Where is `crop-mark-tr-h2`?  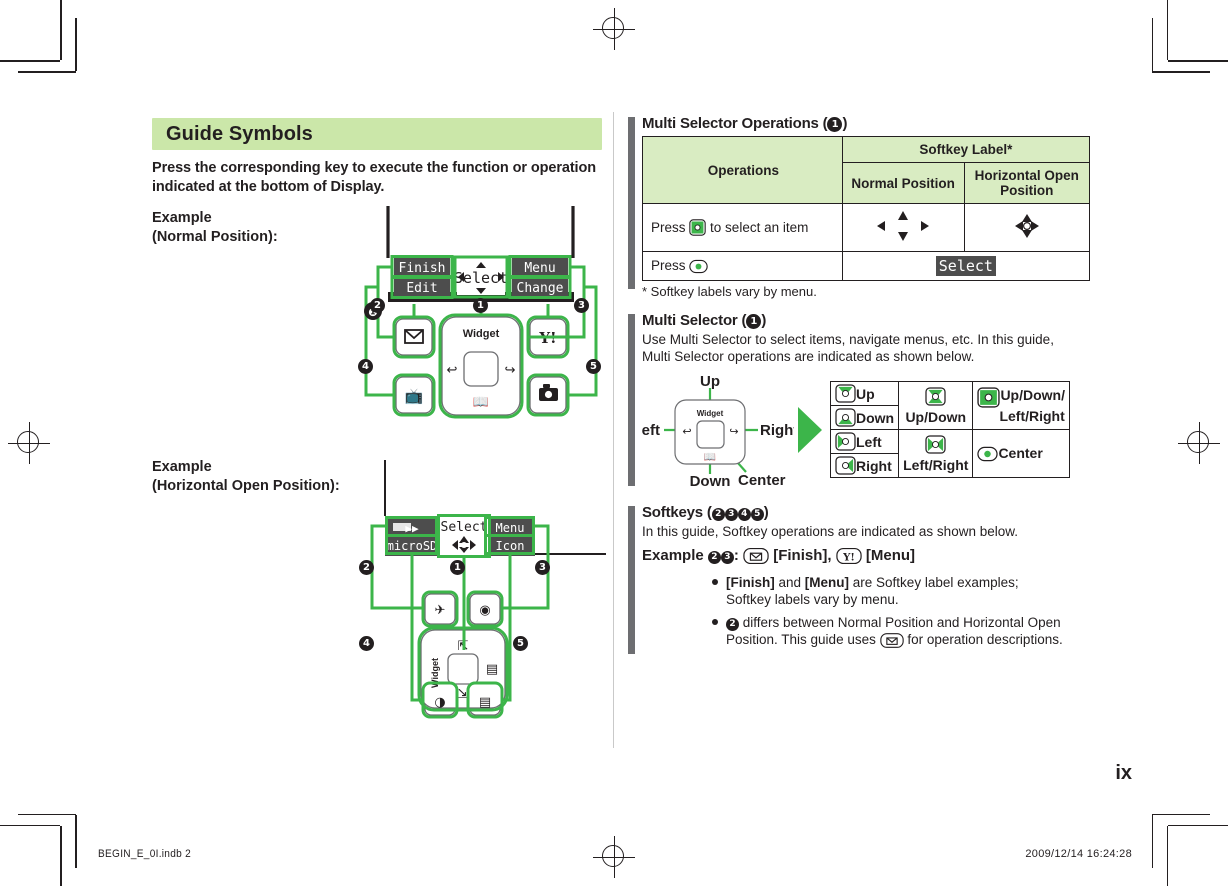 crop-mark-tr-h2 is located at coordinates (1181, 72).